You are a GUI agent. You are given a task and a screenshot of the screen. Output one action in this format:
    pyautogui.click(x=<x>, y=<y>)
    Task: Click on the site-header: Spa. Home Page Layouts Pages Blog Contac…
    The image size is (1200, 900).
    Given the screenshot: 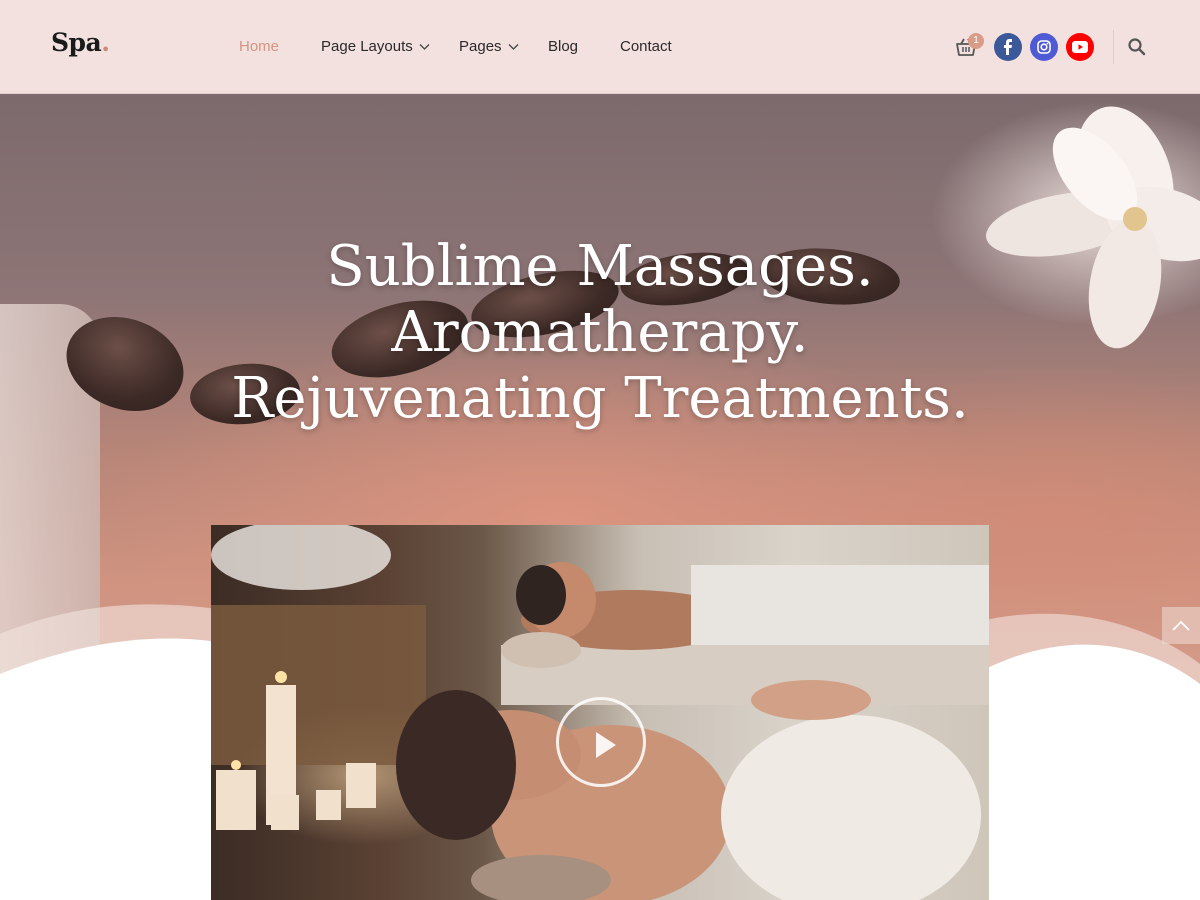 What is the action you would take?
    pyautogui.click(x=600, y=47)
    